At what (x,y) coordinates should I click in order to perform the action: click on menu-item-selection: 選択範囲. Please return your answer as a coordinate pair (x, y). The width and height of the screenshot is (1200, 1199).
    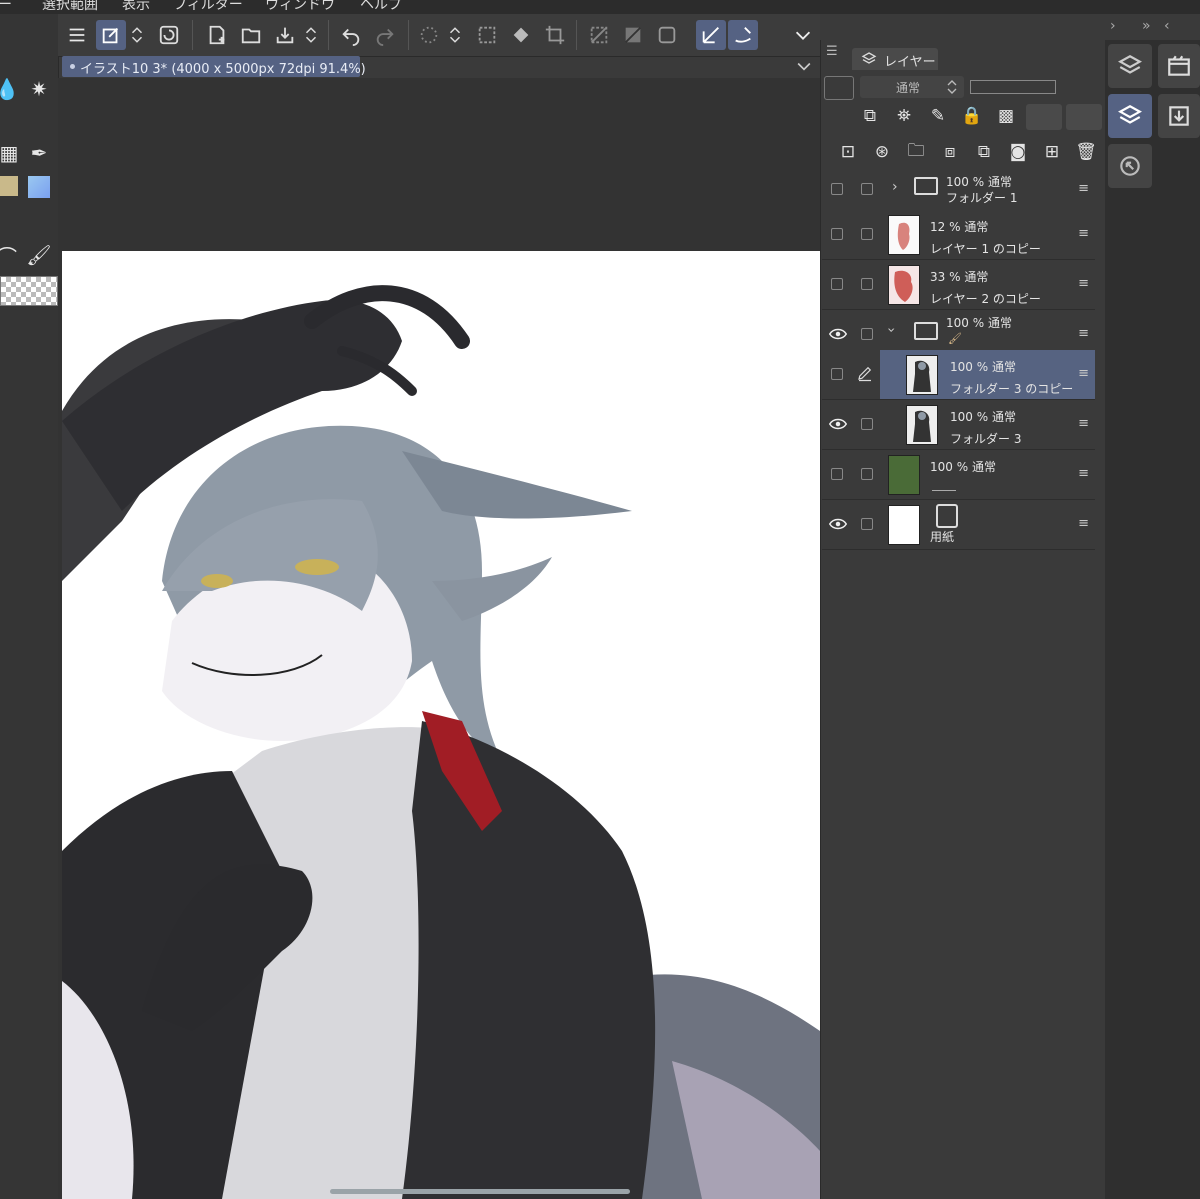
    Looking at the image, I should click on (70, 7).